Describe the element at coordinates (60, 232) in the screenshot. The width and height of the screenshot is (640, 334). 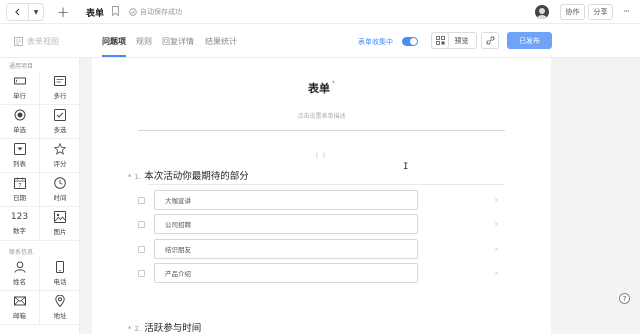
I see `field-label: 图片` at that location.